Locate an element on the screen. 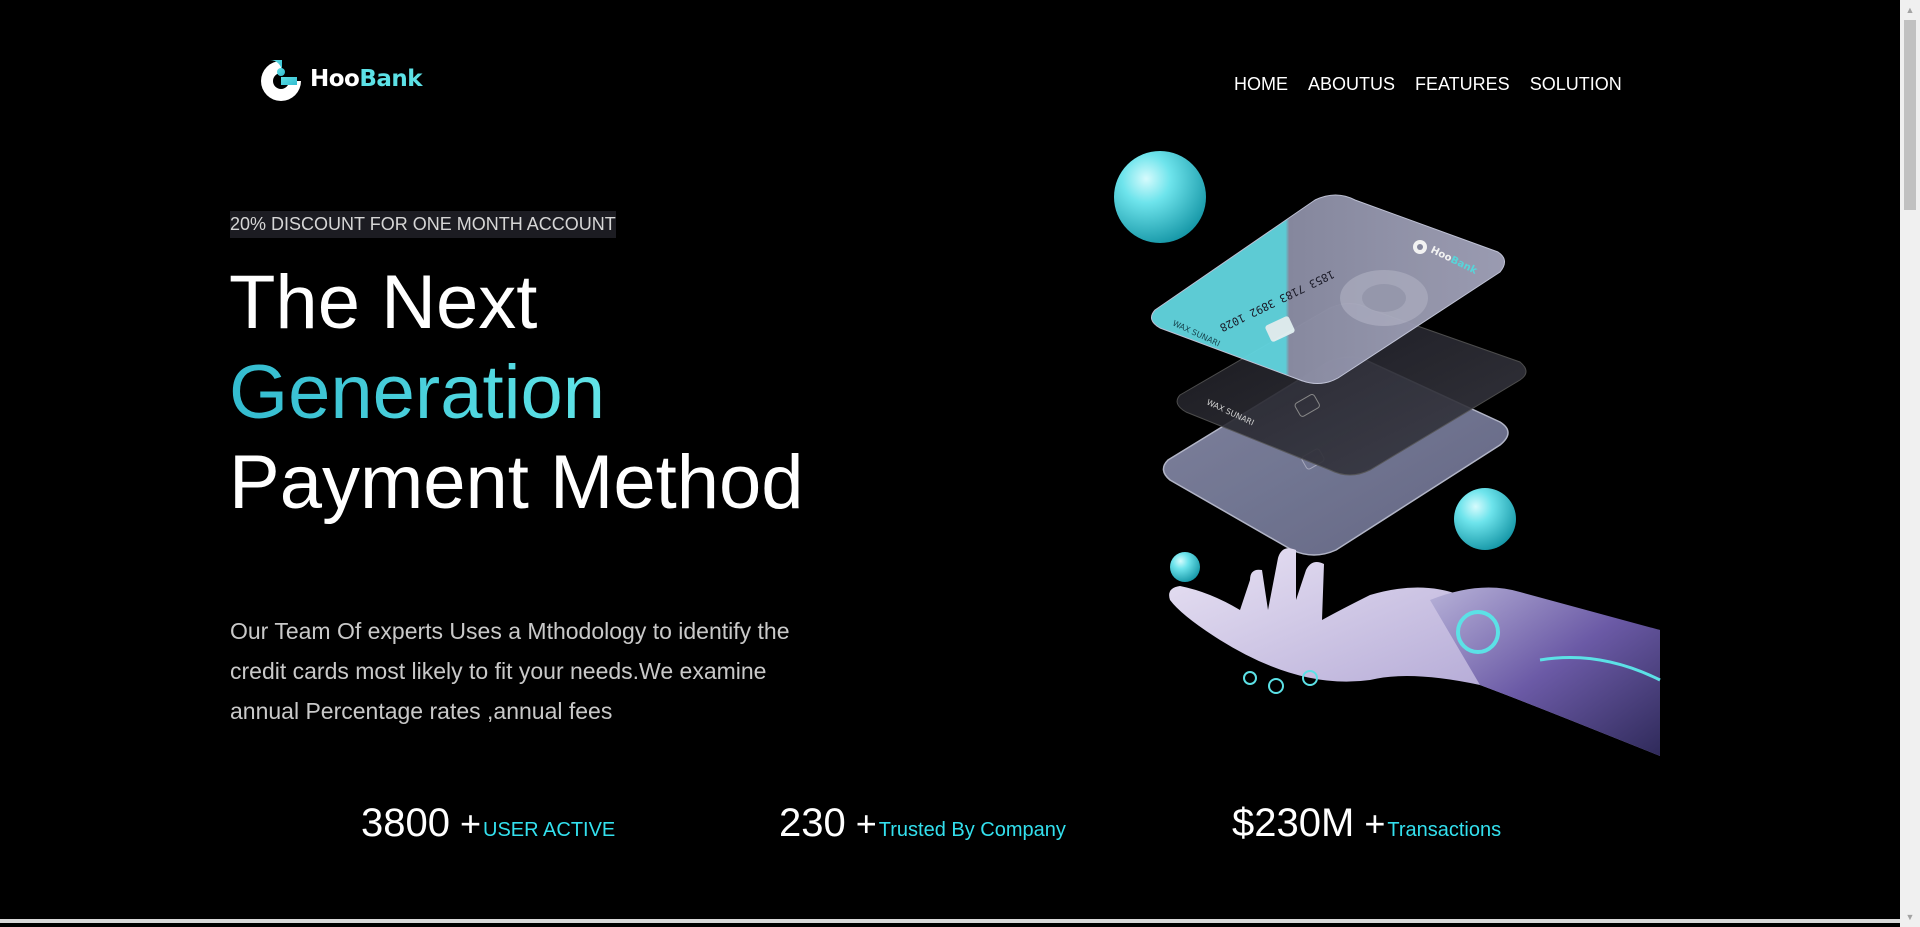 The height and width of the screenshot is (927, 1920). brand-name: HooBank is located at coordinates (366, 79).